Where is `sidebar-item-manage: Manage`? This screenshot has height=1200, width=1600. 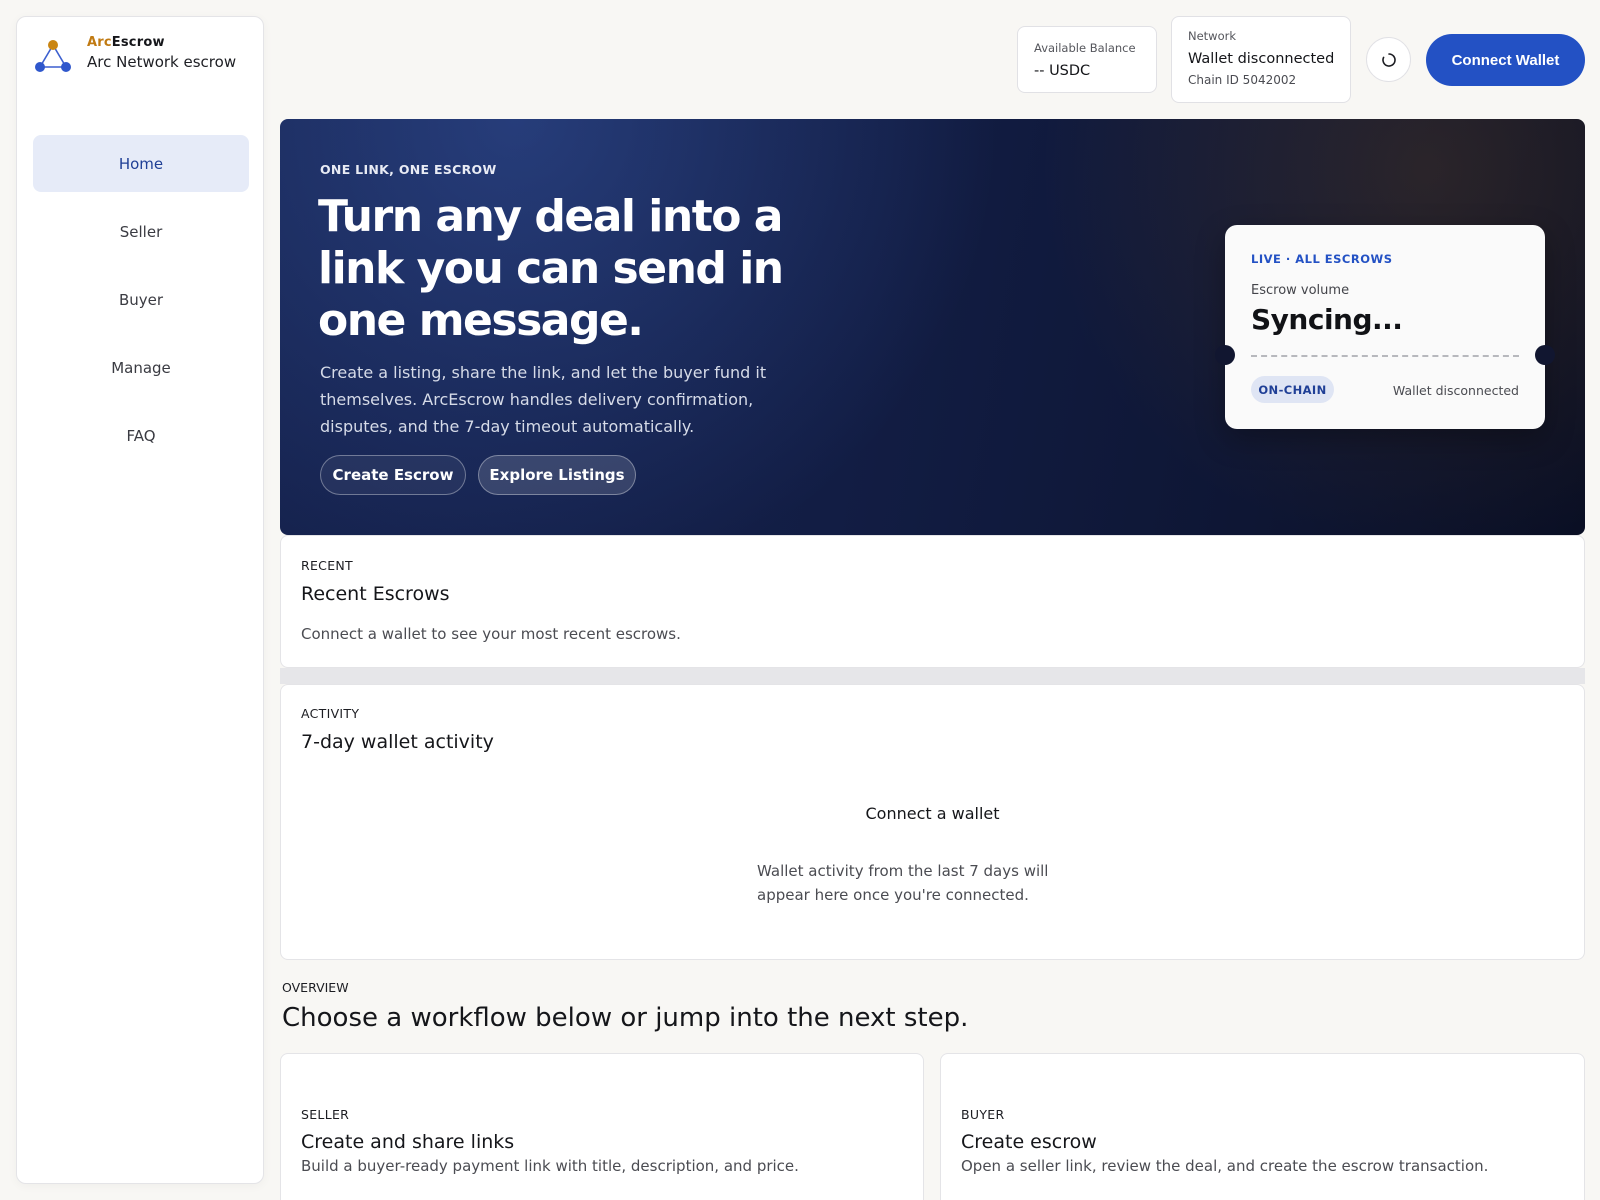 sidebar-item-manage: Manage is located at coordinates (141, 367).